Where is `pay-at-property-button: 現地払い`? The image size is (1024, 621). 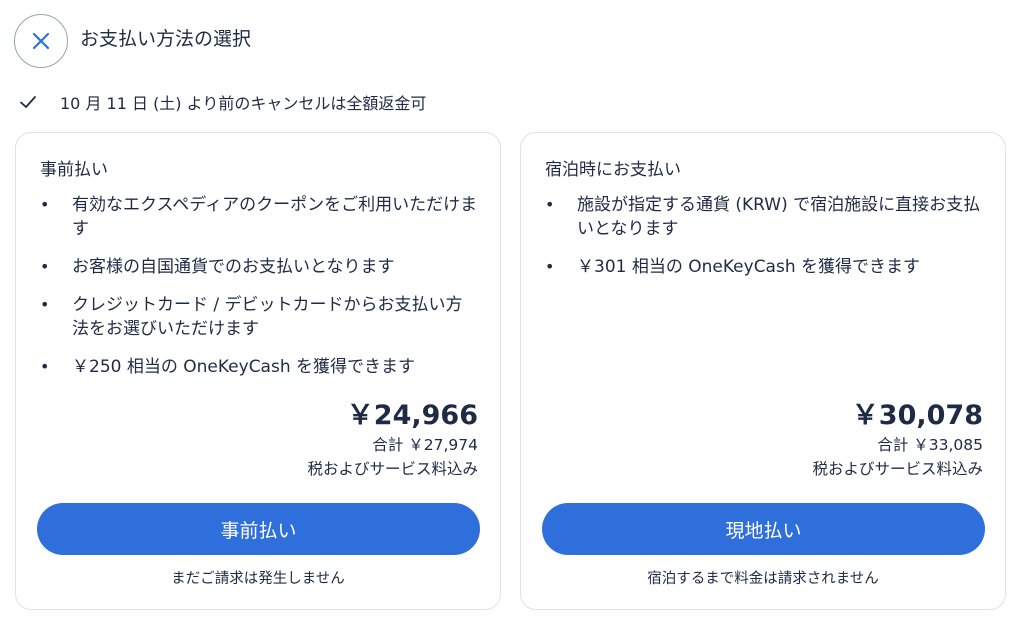 pay-at-property-button: 現地払い is located at coordinates (763, 529).